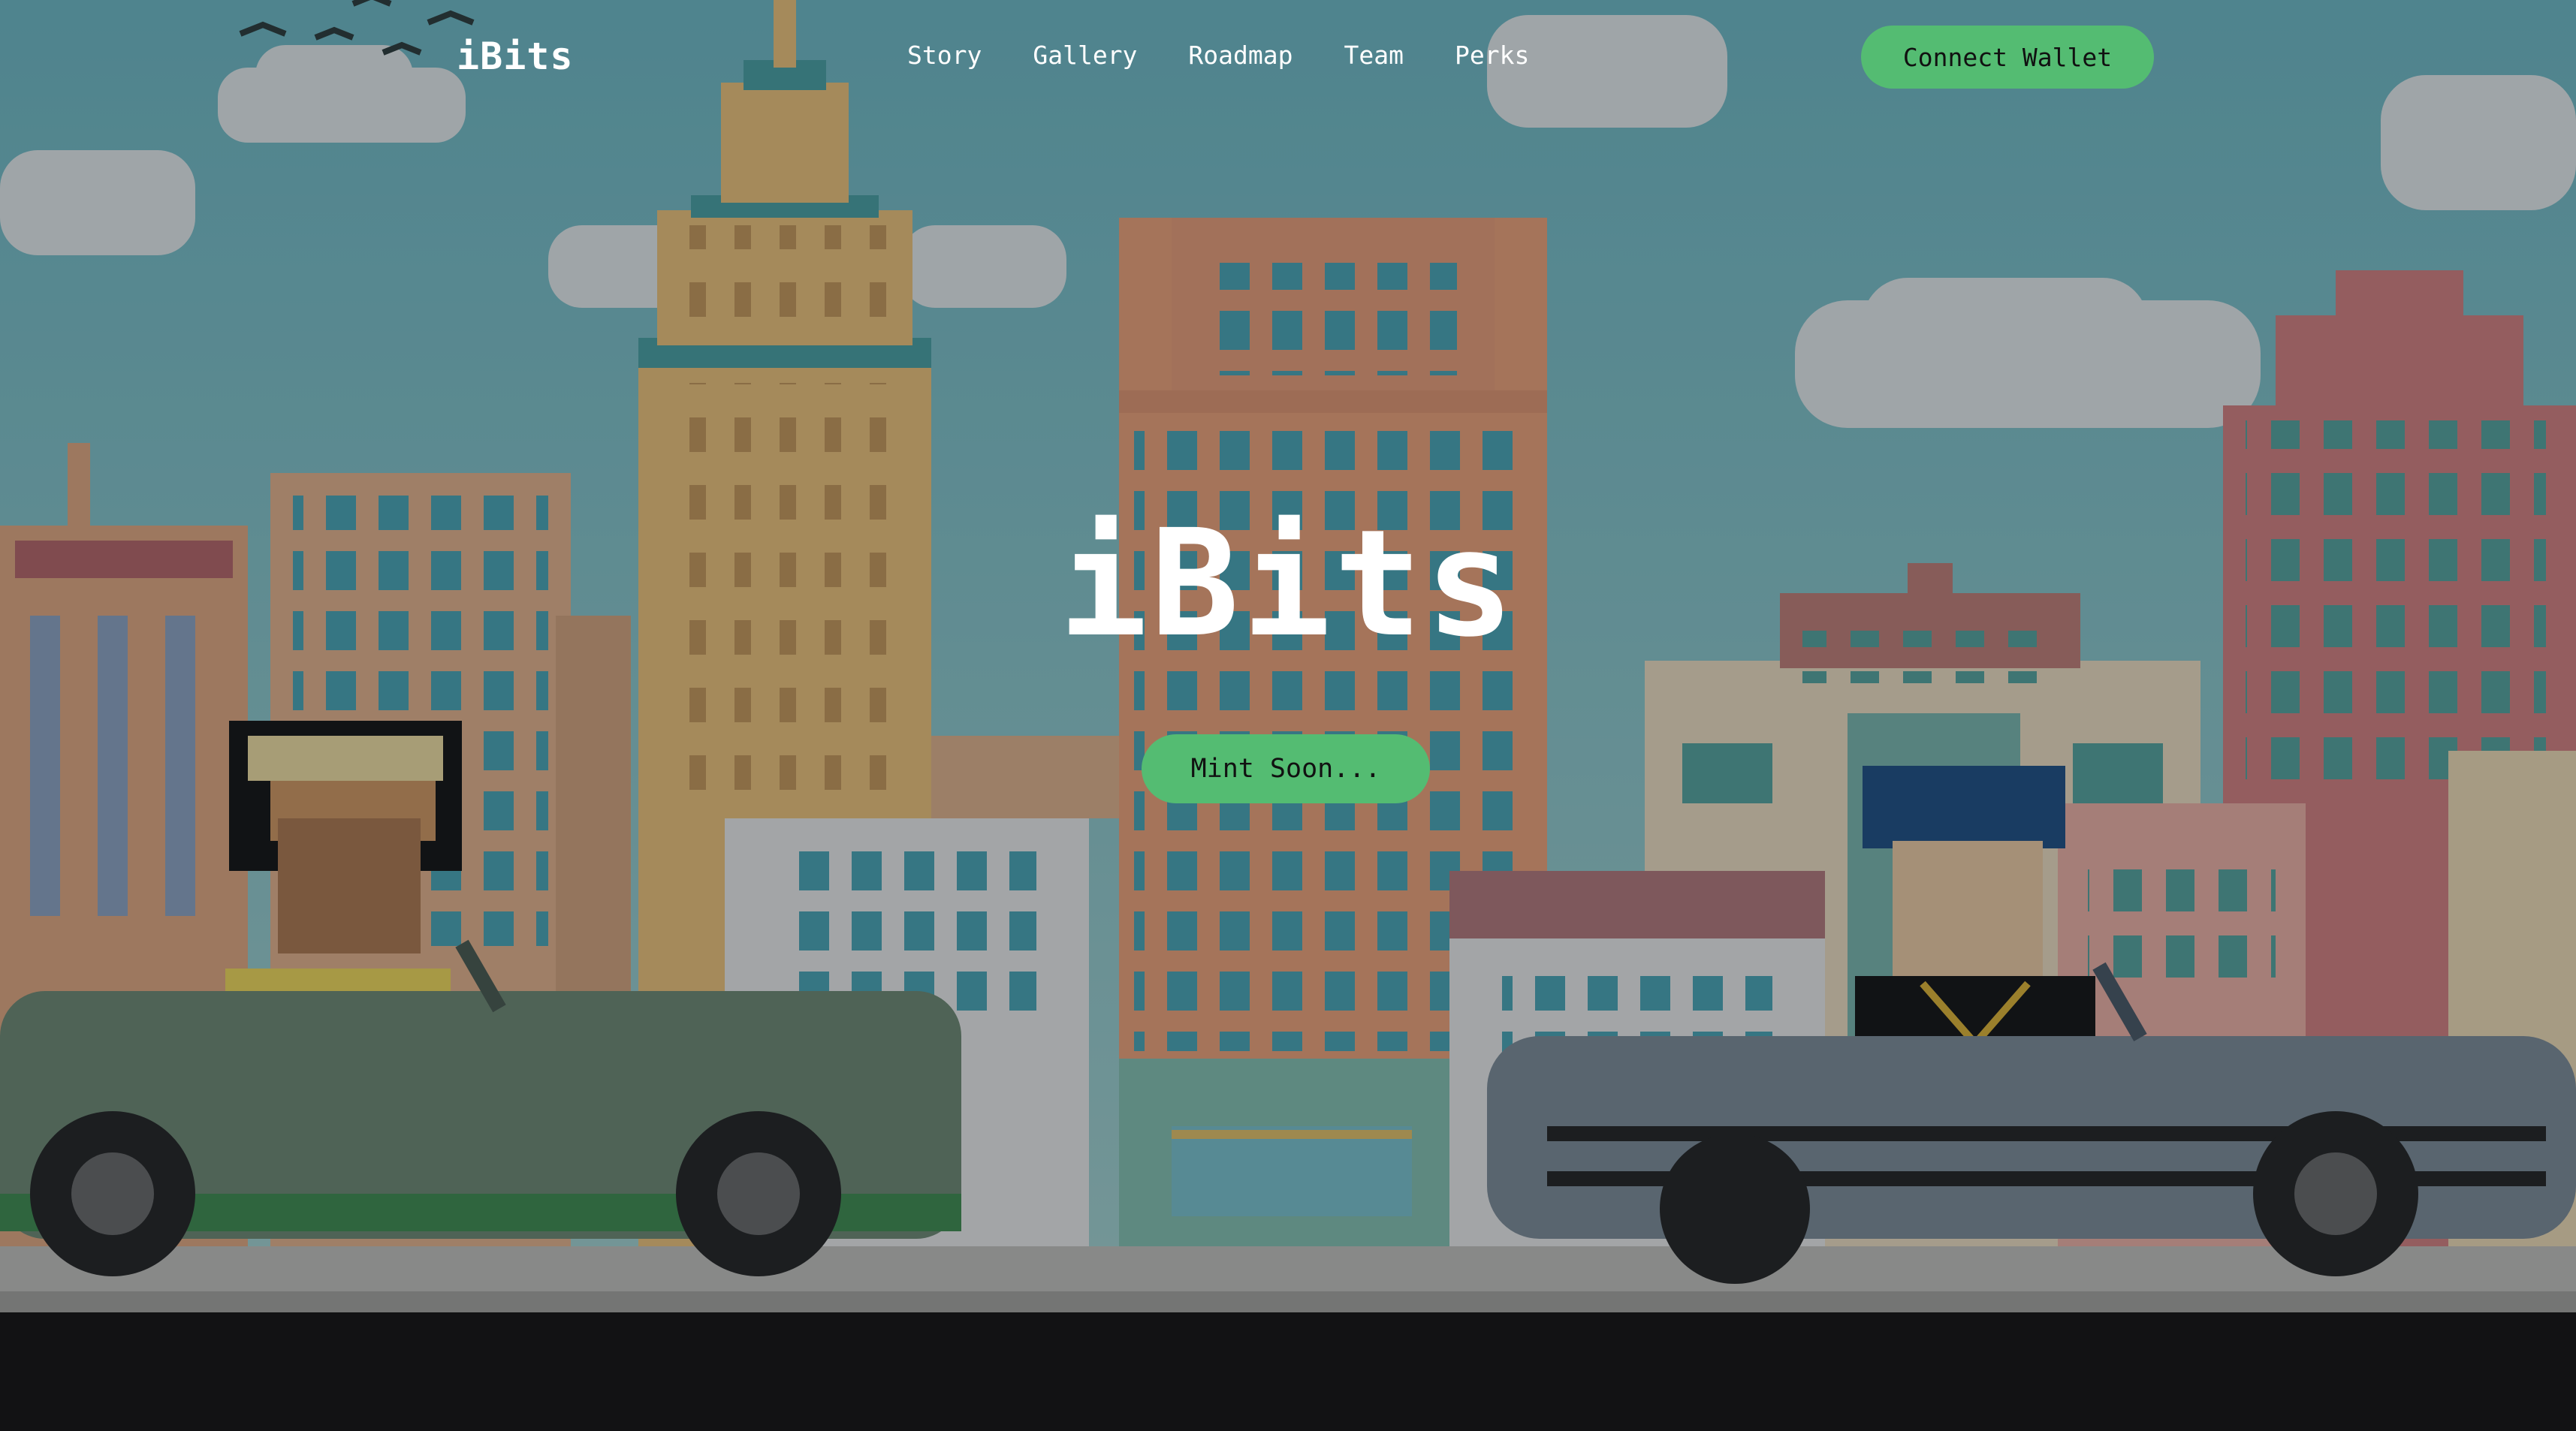 This screenshot has height=1431, width=2576. What do you see at coordinates (2008, 57) in the screenshot?
I see `connect-wallet-button: Connect Wallet` at bounding box center [2008, 57].